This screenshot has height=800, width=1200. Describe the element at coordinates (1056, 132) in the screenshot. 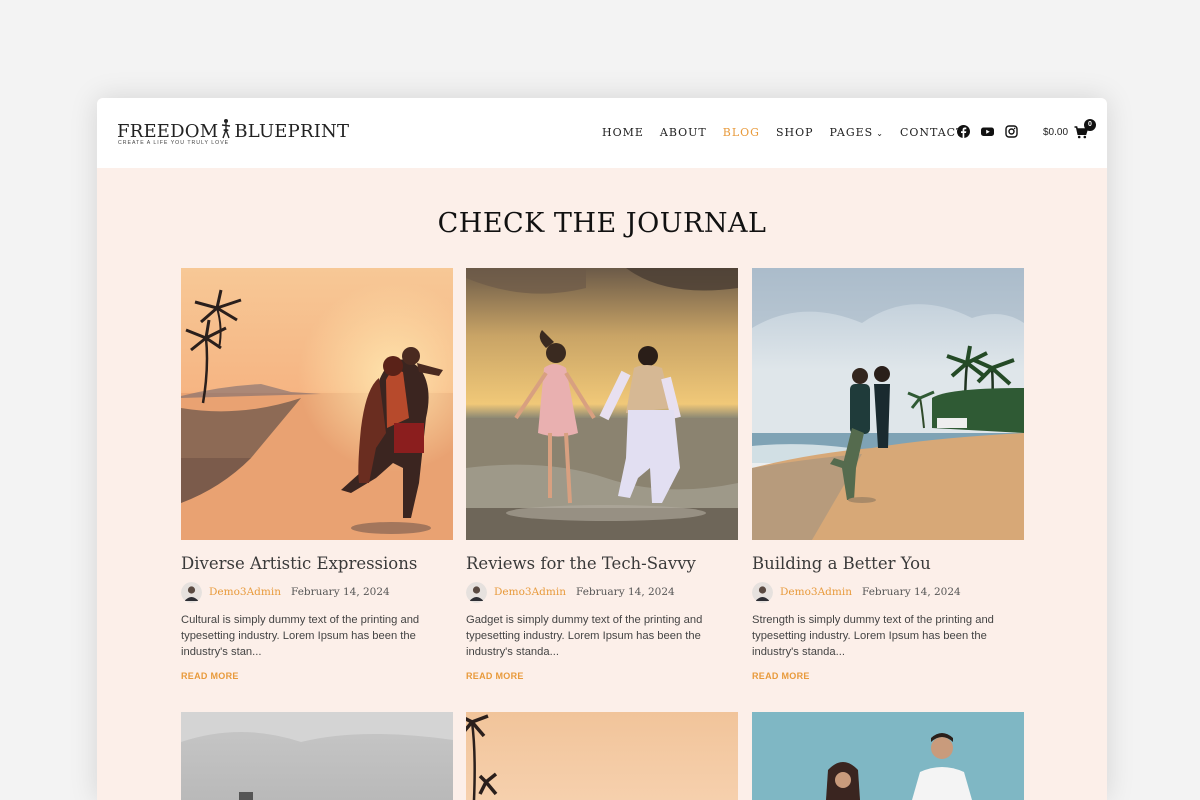

I see `cart-total: $0.00` at that location.